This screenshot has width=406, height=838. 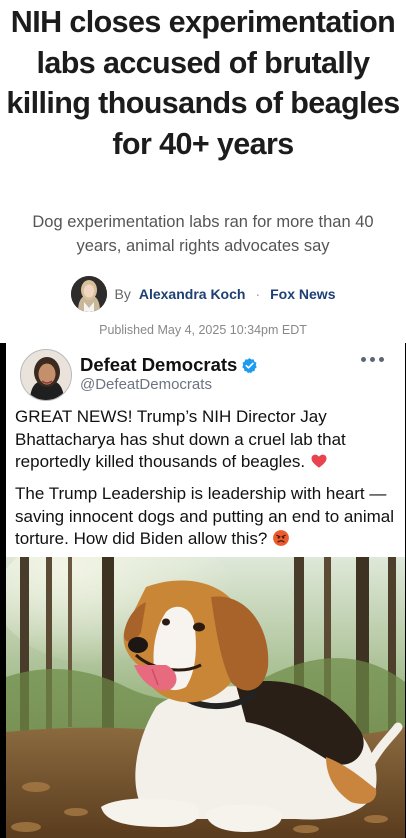 I want to click on more-options-icon, so click(x=374, y=359).